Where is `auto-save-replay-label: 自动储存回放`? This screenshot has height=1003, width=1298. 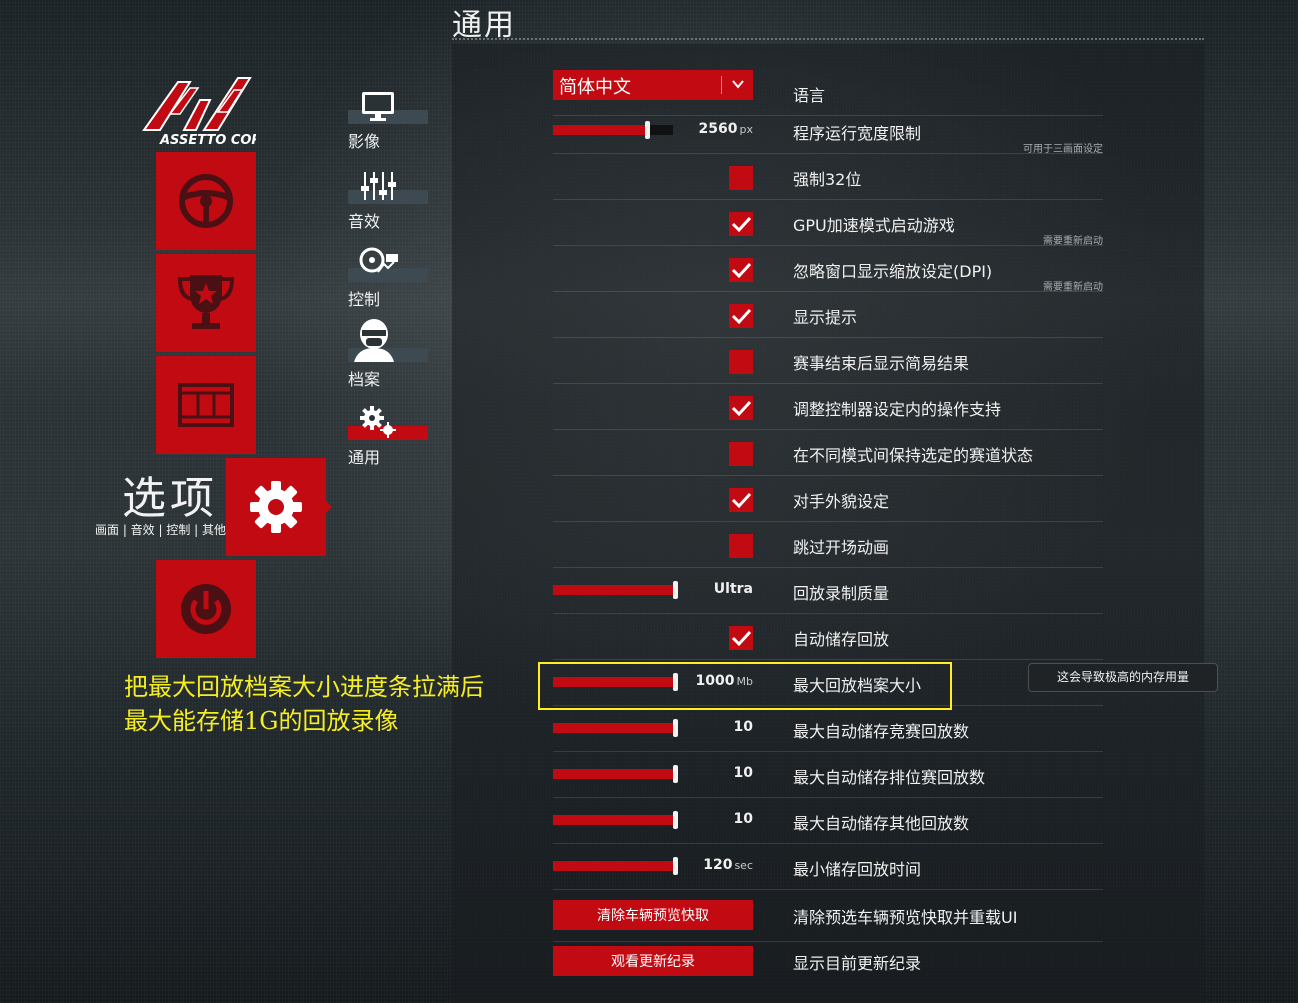 auto-save-replay-label: 自动储存回放 is located at coordinates (841, 639).